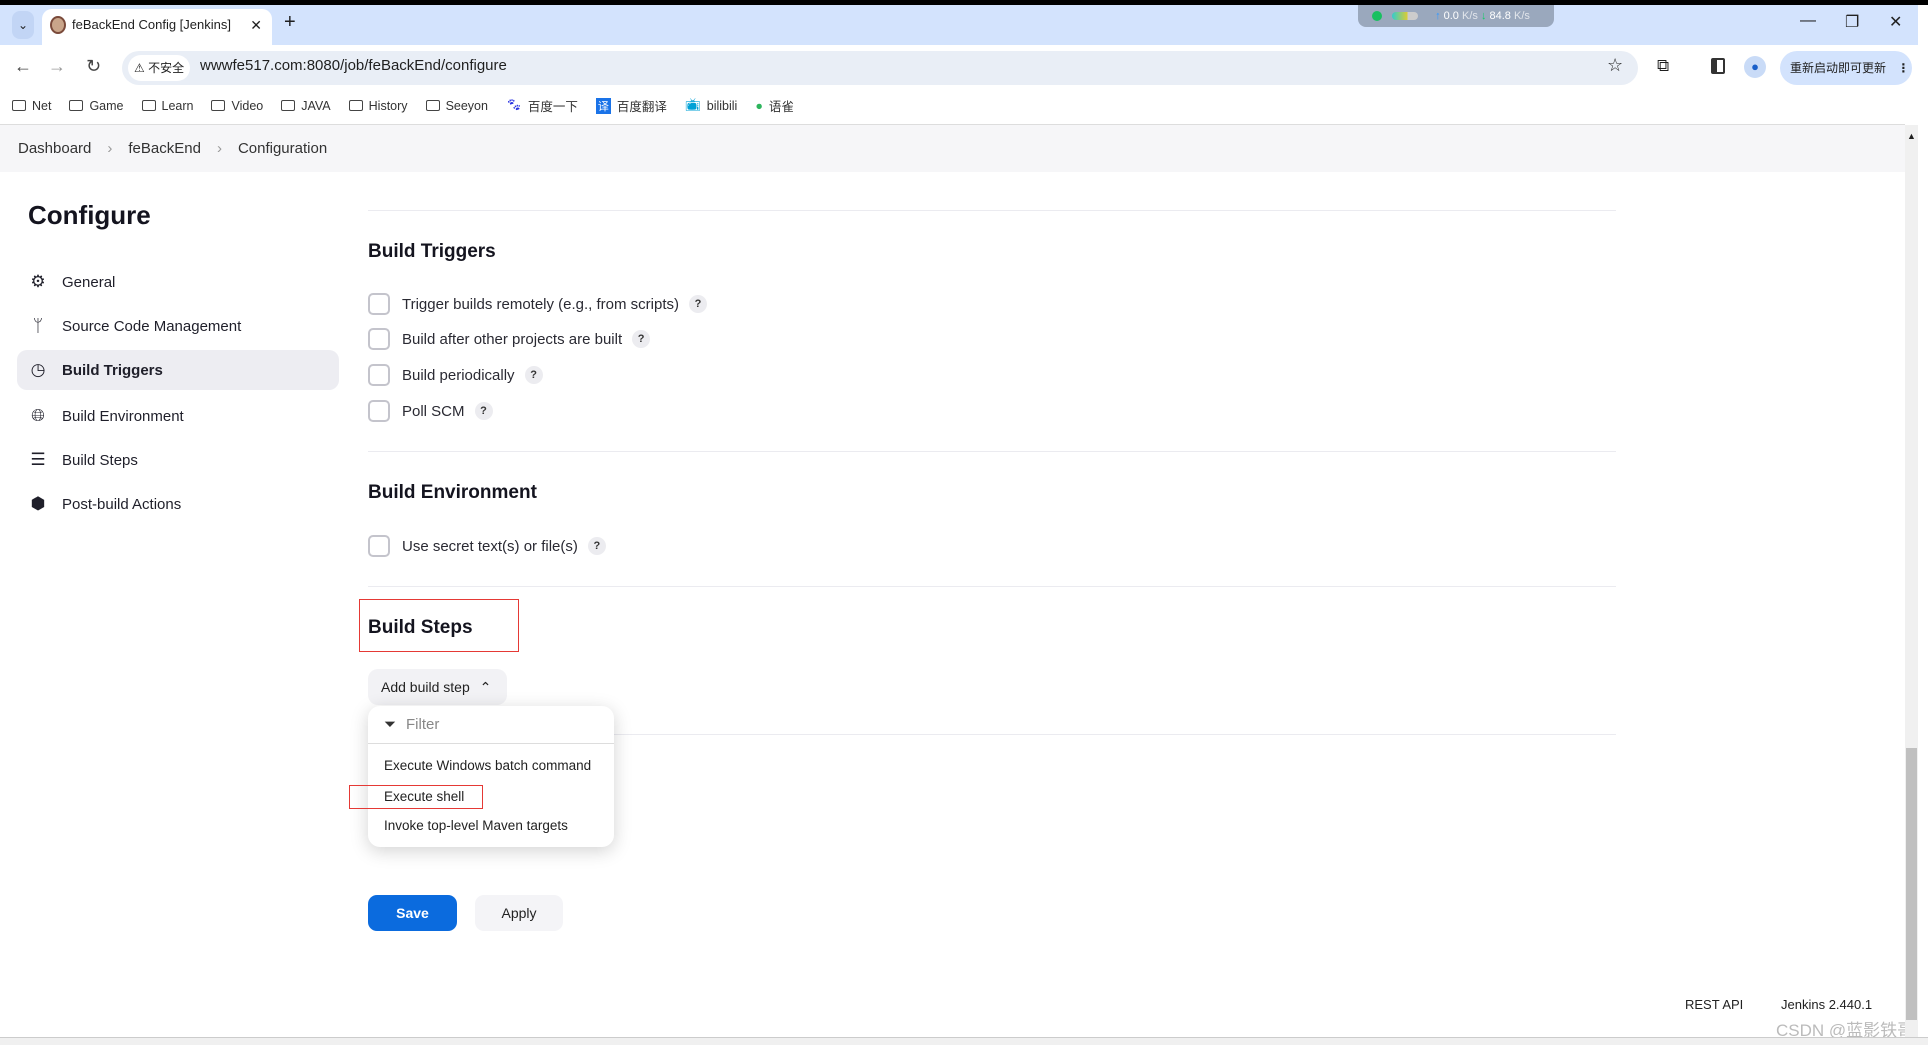  I want to click on yuque-icon: ●, so click(759, 105).